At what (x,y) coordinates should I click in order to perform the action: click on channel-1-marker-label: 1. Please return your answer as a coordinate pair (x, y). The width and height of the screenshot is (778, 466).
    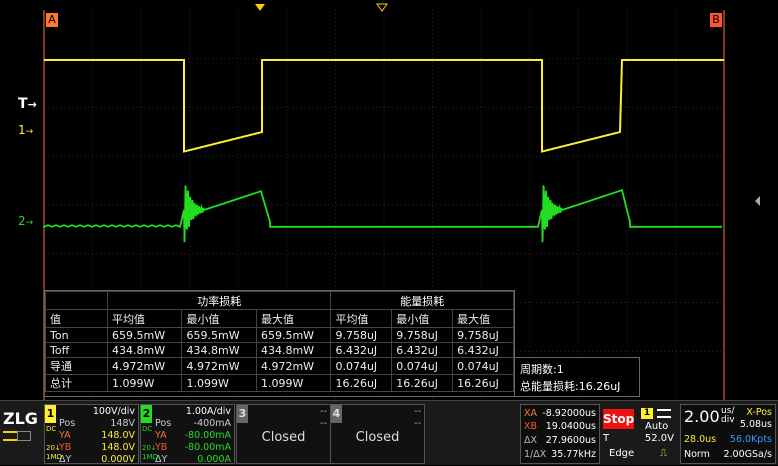
    Looking at the image, I should click on (22, 130).